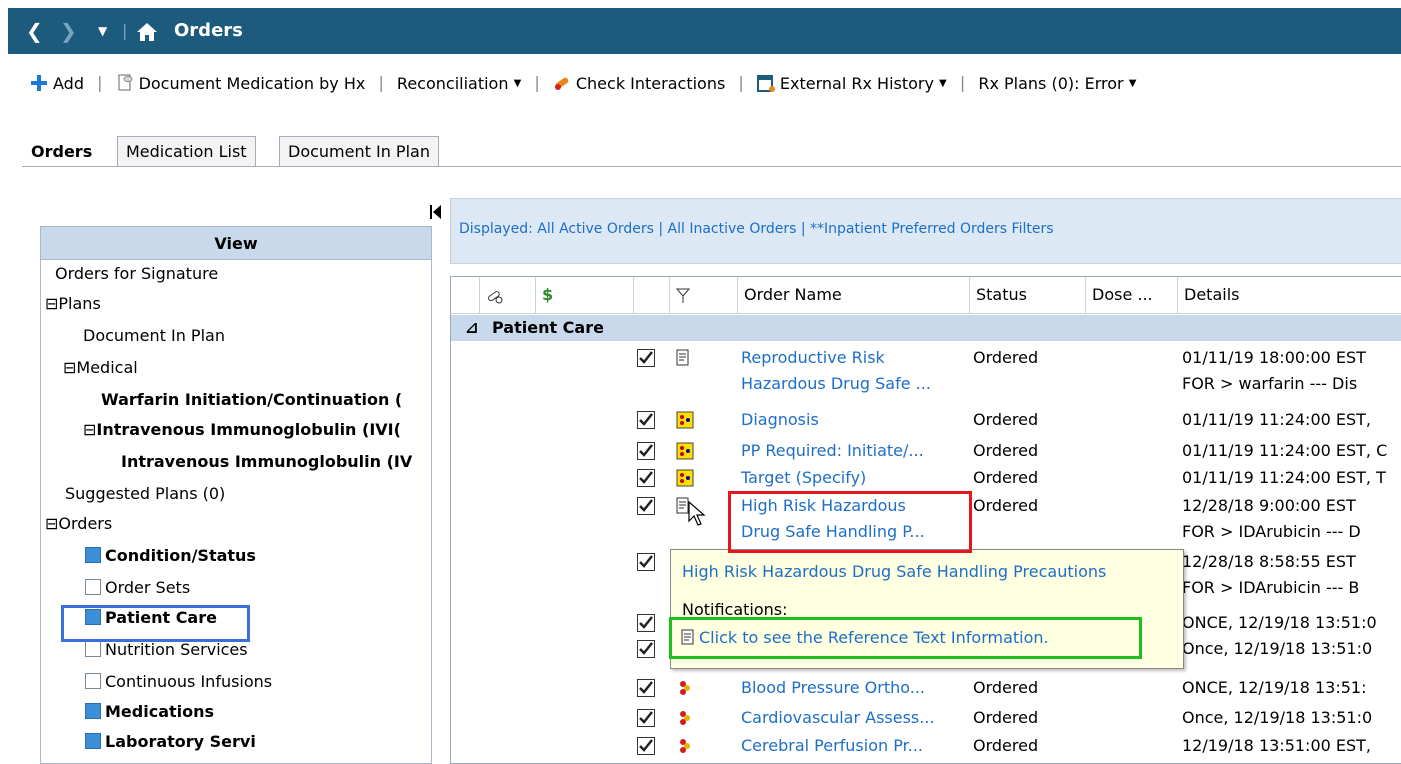 This screenshot has width=1401, height=764. I want to click on tree-item-continuous-infusions: Continuous Infusions, so click(178, 682).